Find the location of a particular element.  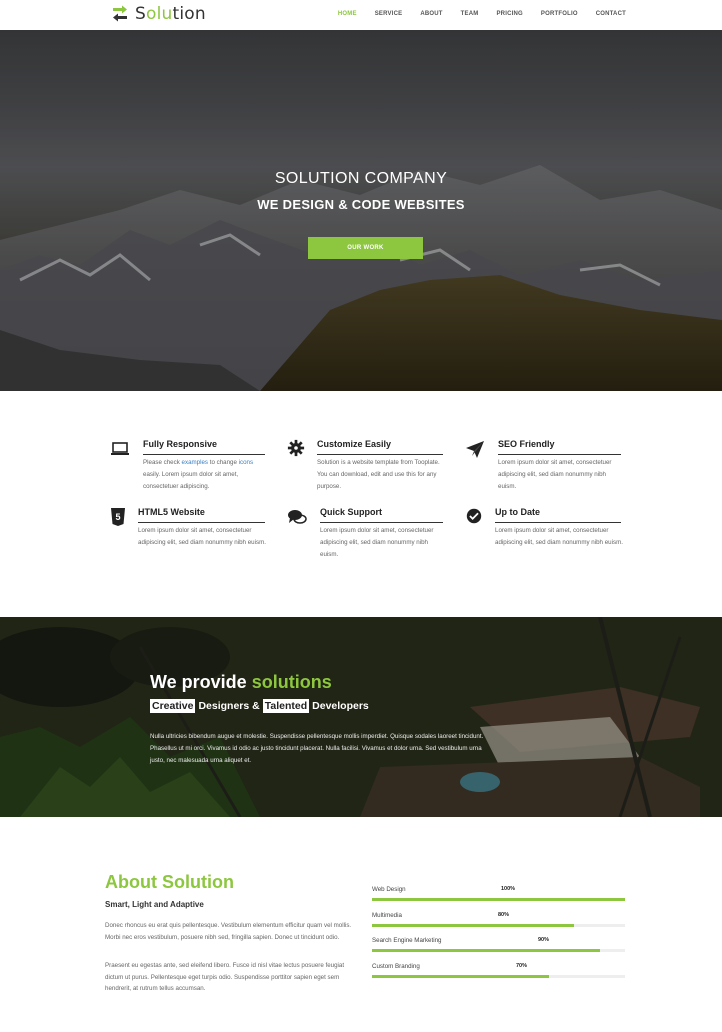

svg-text: 5 is located at coordinates (117, 517).